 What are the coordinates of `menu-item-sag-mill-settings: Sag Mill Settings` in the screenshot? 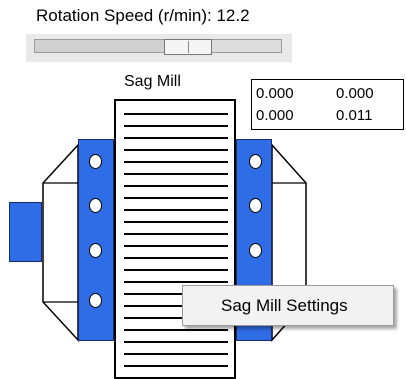 It's located at (284, 306).